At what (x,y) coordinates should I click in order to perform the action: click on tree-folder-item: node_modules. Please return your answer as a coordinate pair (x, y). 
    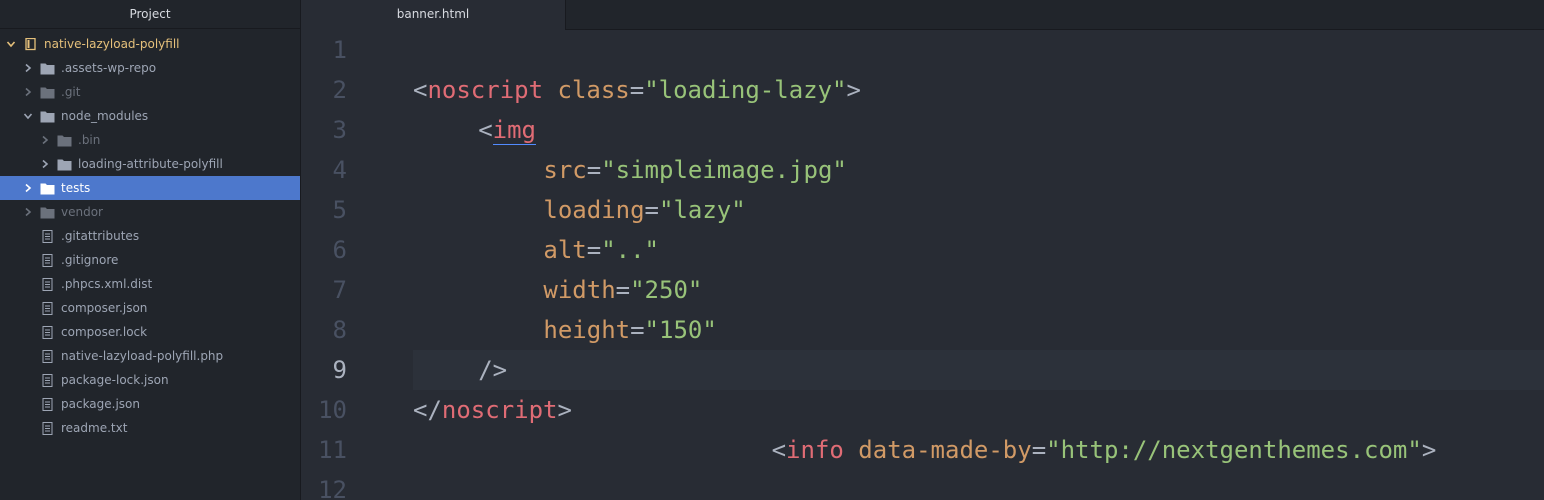
    Looking at the image, I should click on (150, 116).